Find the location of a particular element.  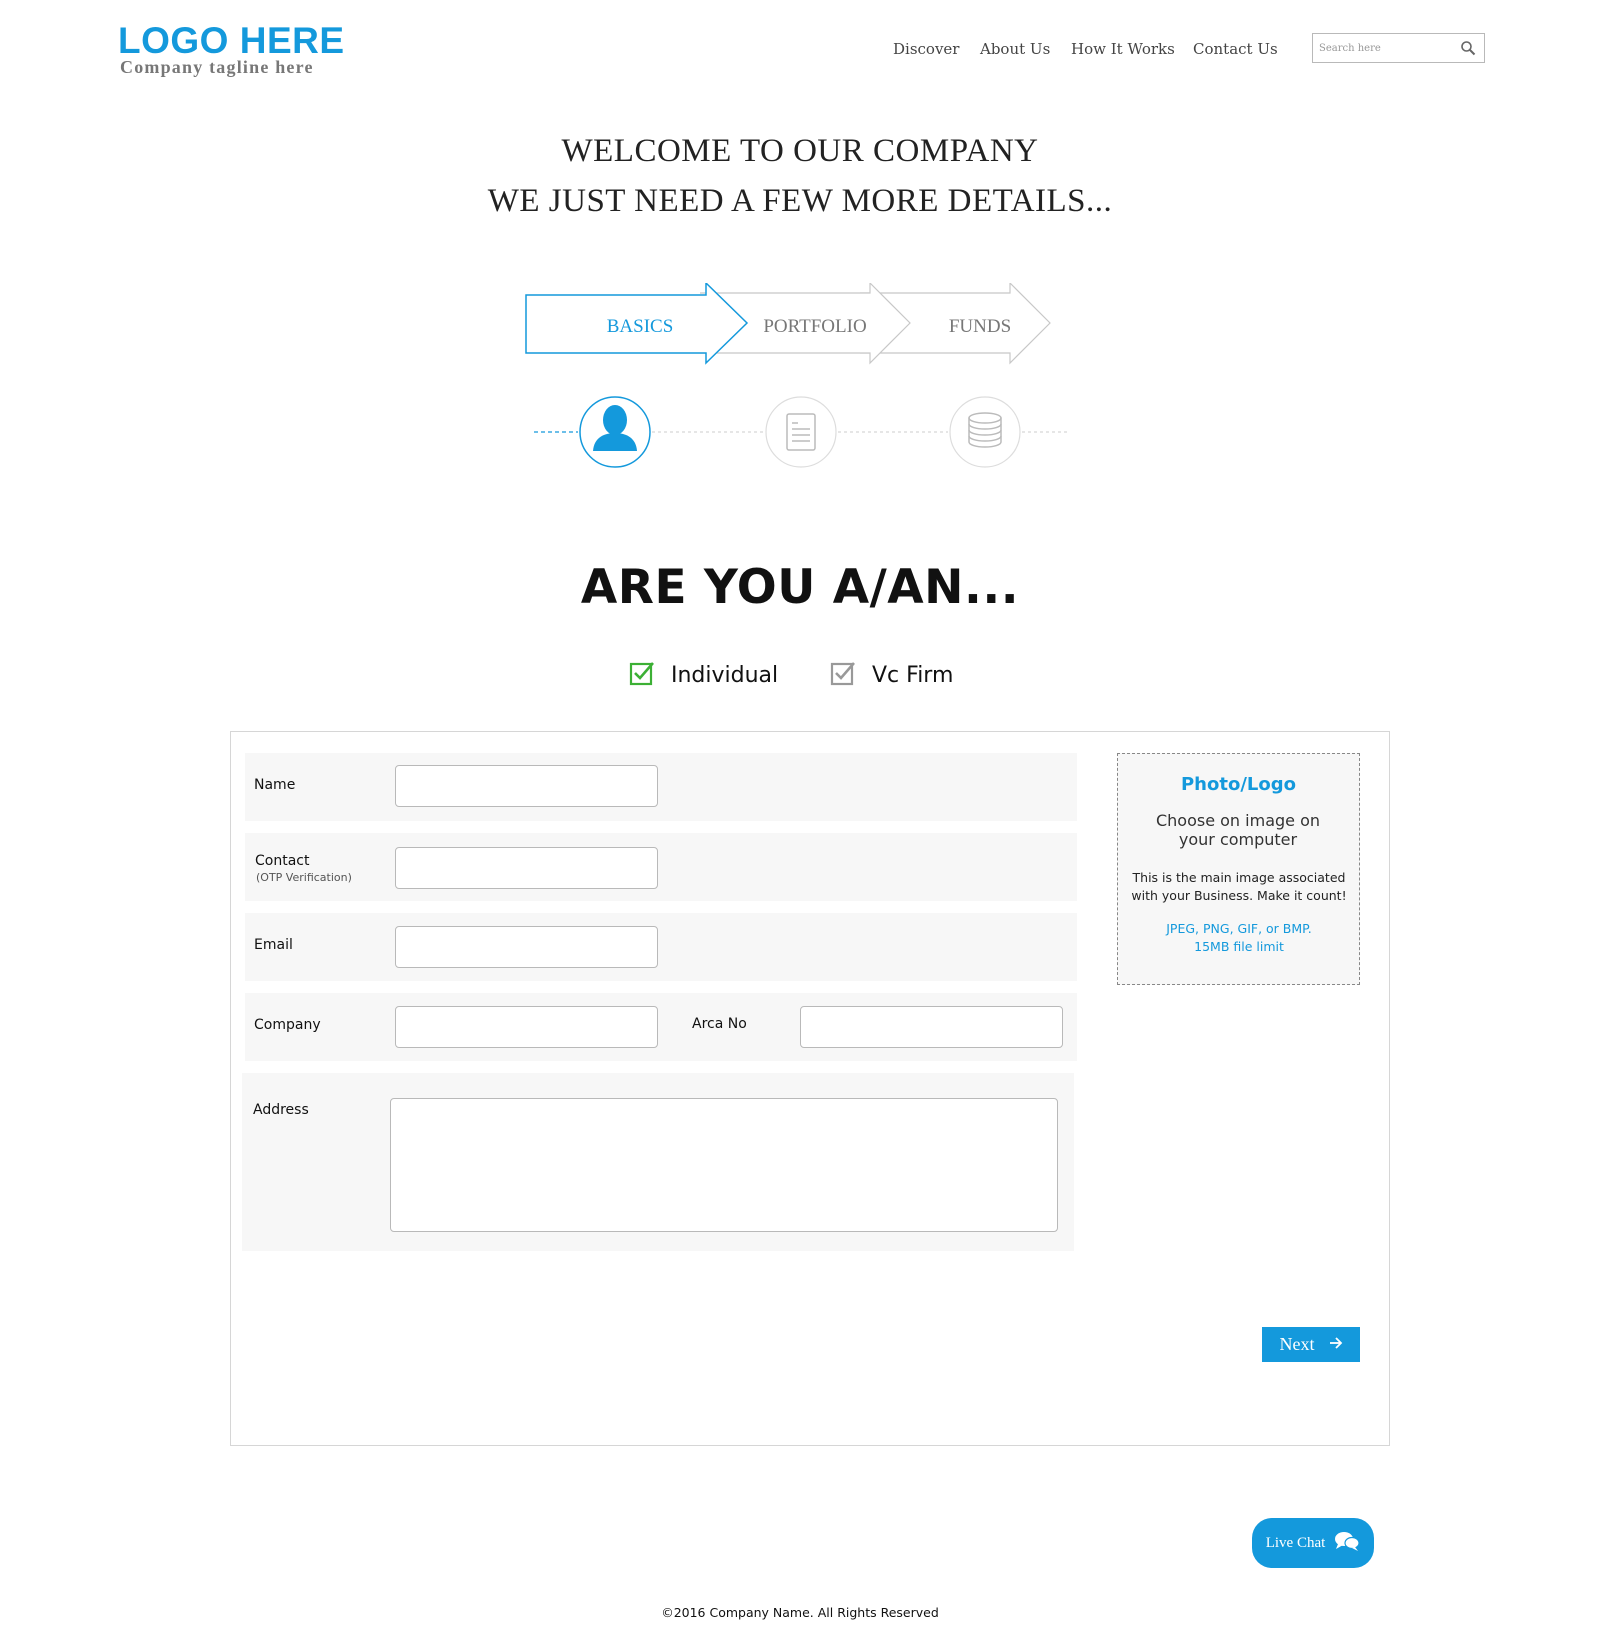

nav-item-contact-us: Contact Us is located at coordinates (1235, 49).